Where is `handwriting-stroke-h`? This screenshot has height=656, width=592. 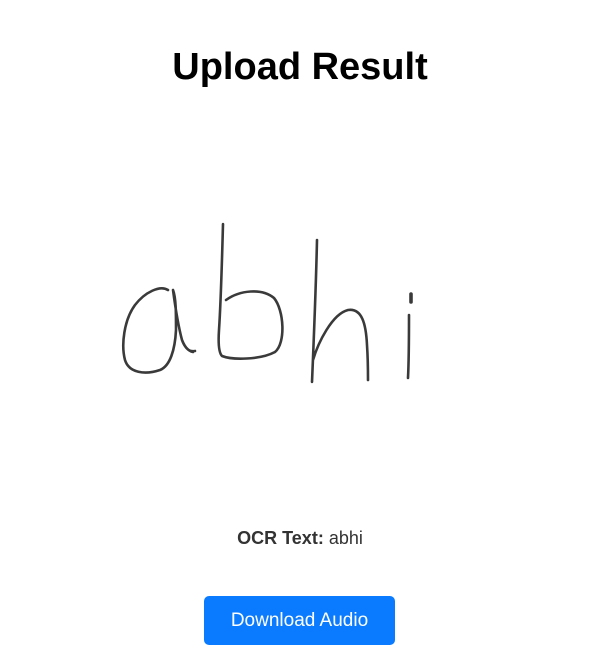 handwriting-stroke-h is located at coordinates (340, 311).